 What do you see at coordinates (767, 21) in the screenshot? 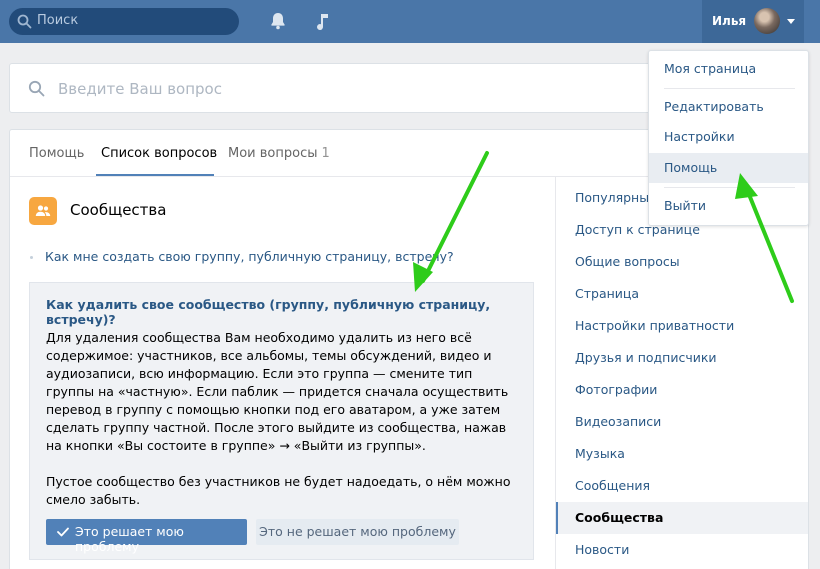
I see `avatar` at bounding box center [767, 21].